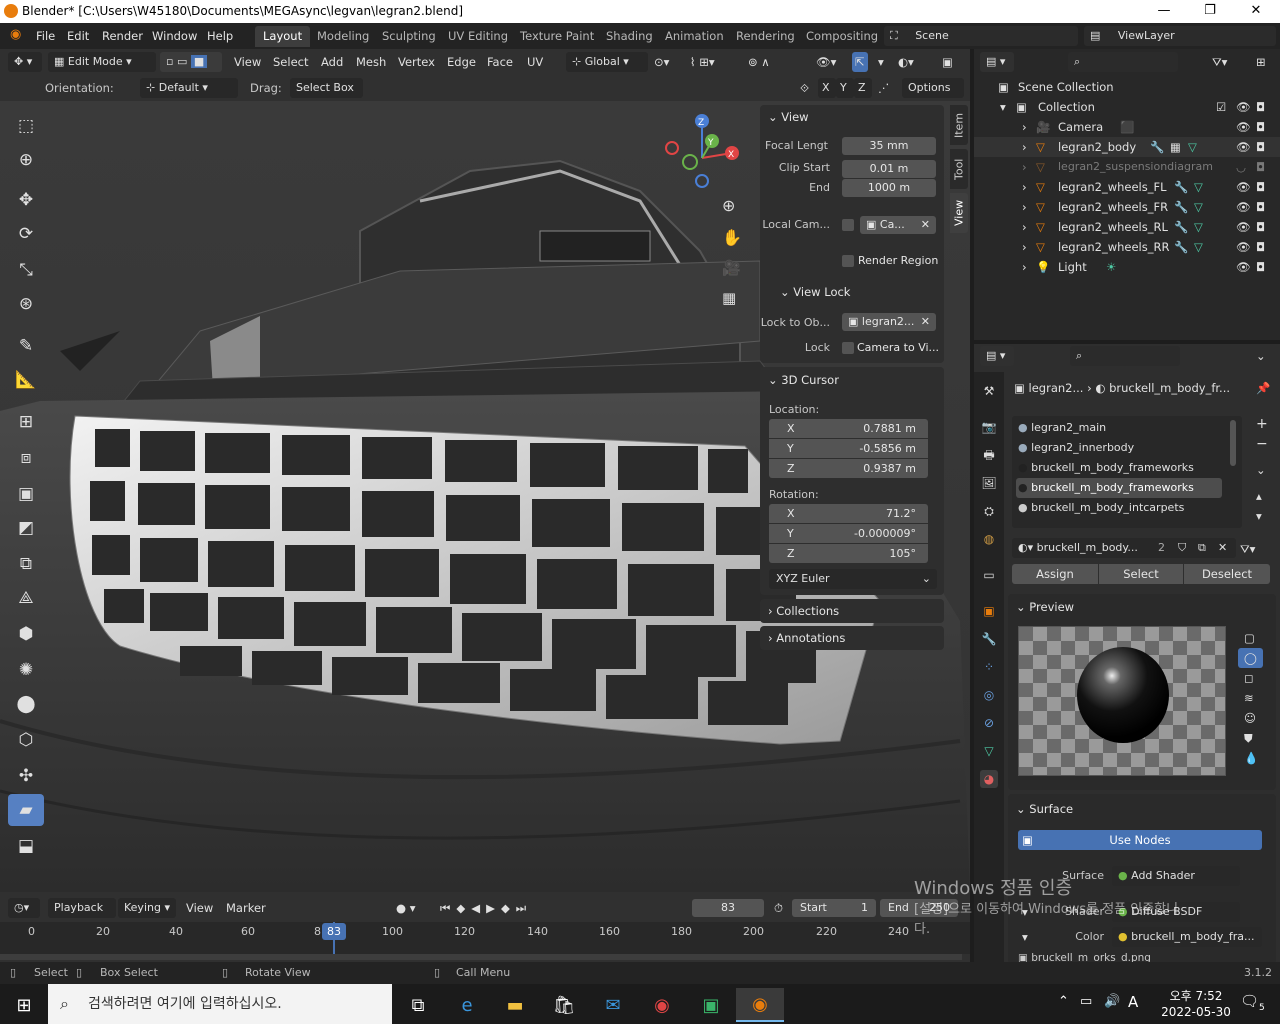 This screenshot has width=1280, height=1024. What do you see at coordinates (1127, 127) in the screenshot?
I see `outliner-row-camera: › 🎥 Camera ⬛ 👁 ◘` at bounding box center [1127, 127].